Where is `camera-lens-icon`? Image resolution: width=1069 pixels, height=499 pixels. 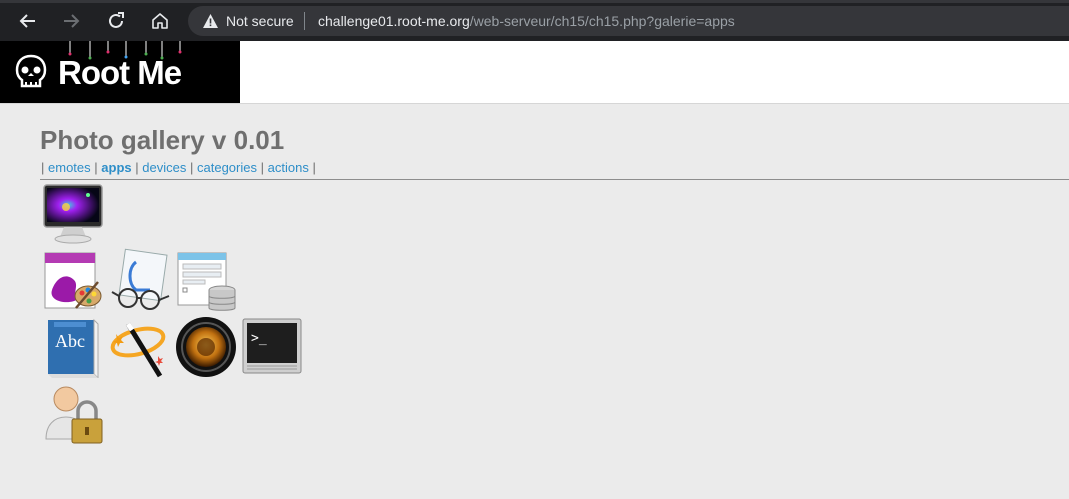 camera-lens-icon is located at coordinates (206, 347).